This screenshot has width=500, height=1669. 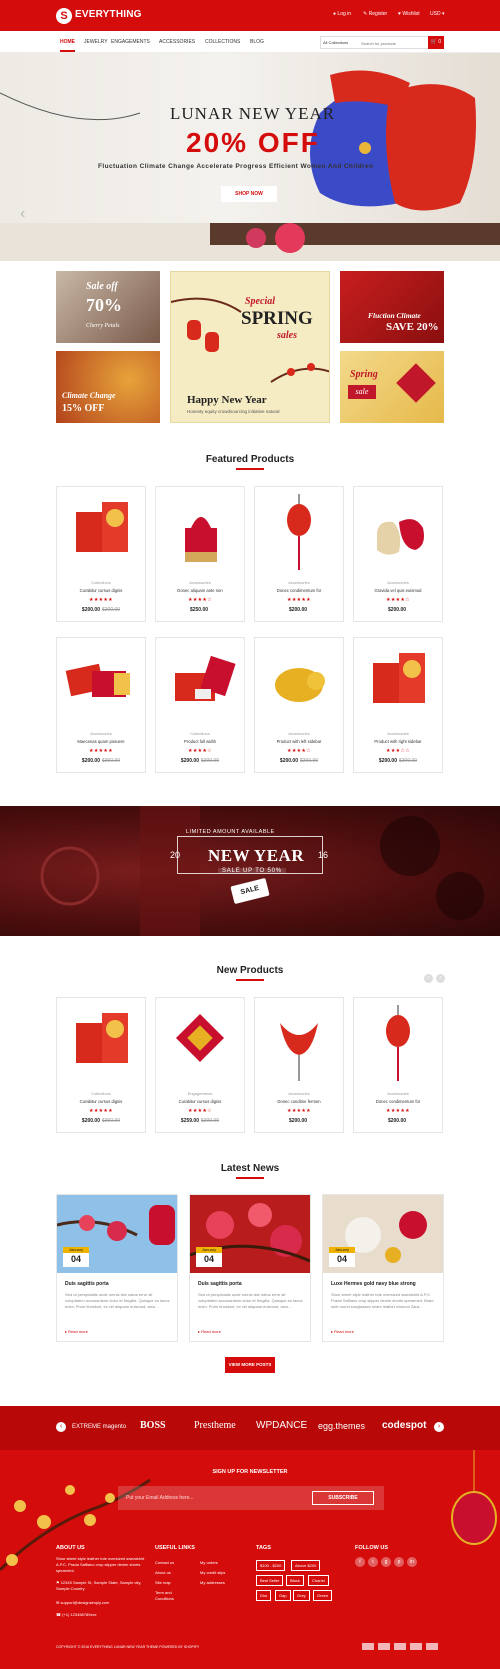 I want to click on tag: Grey, so click(x=301, y=1595).